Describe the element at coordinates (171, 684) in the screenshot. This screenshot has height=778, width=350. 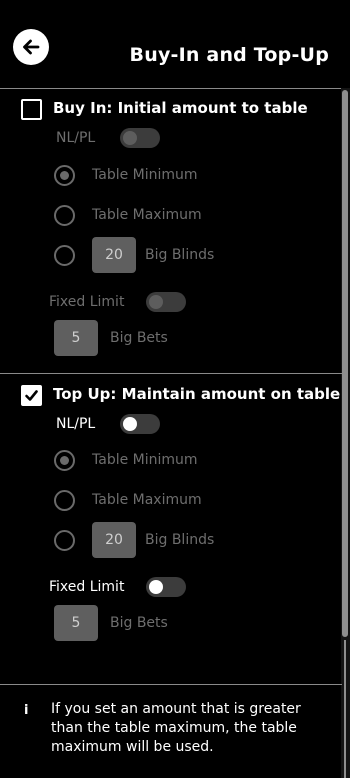
I see `info-divider` at that location.